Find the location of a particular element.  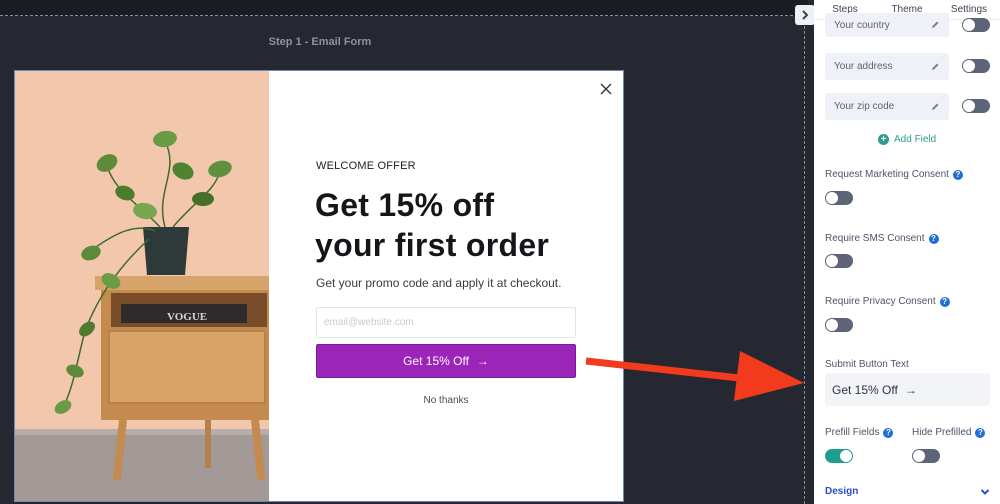

field-row-address: Your address is located at coordinates (887, 66).